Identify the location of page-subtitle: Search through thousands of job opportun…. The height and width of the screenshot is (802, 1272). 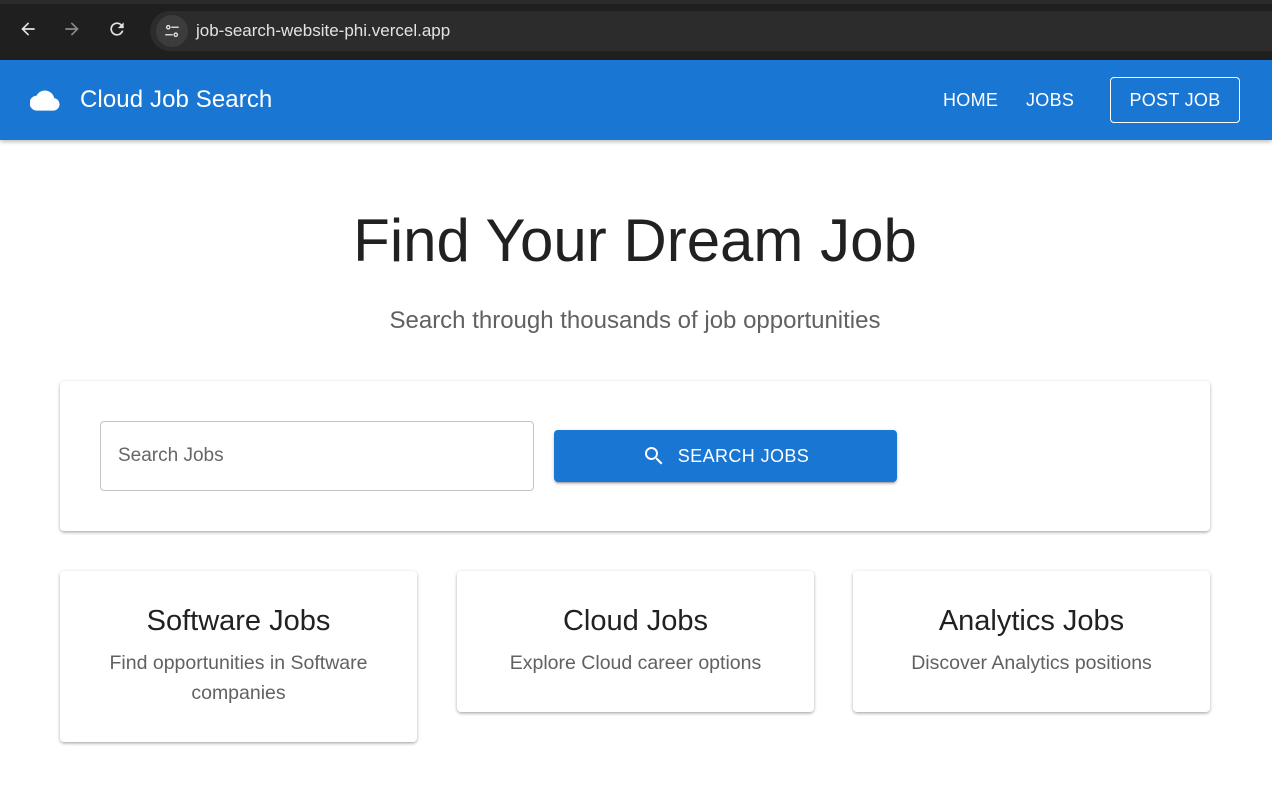
(635, 320).